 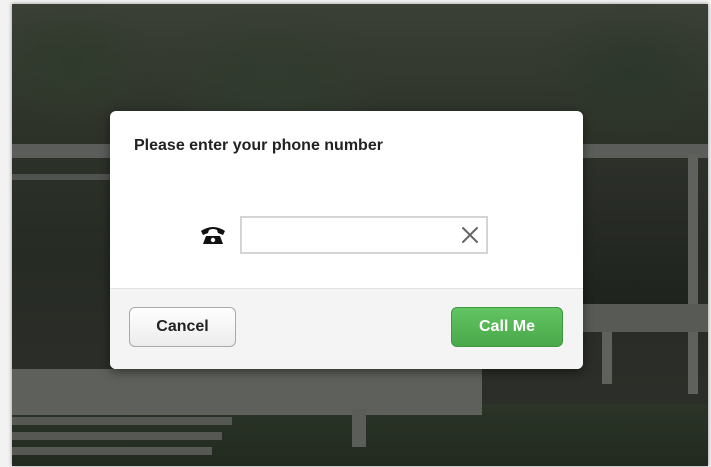 I want to click on phone-input-row, so click(x=343, y=235).